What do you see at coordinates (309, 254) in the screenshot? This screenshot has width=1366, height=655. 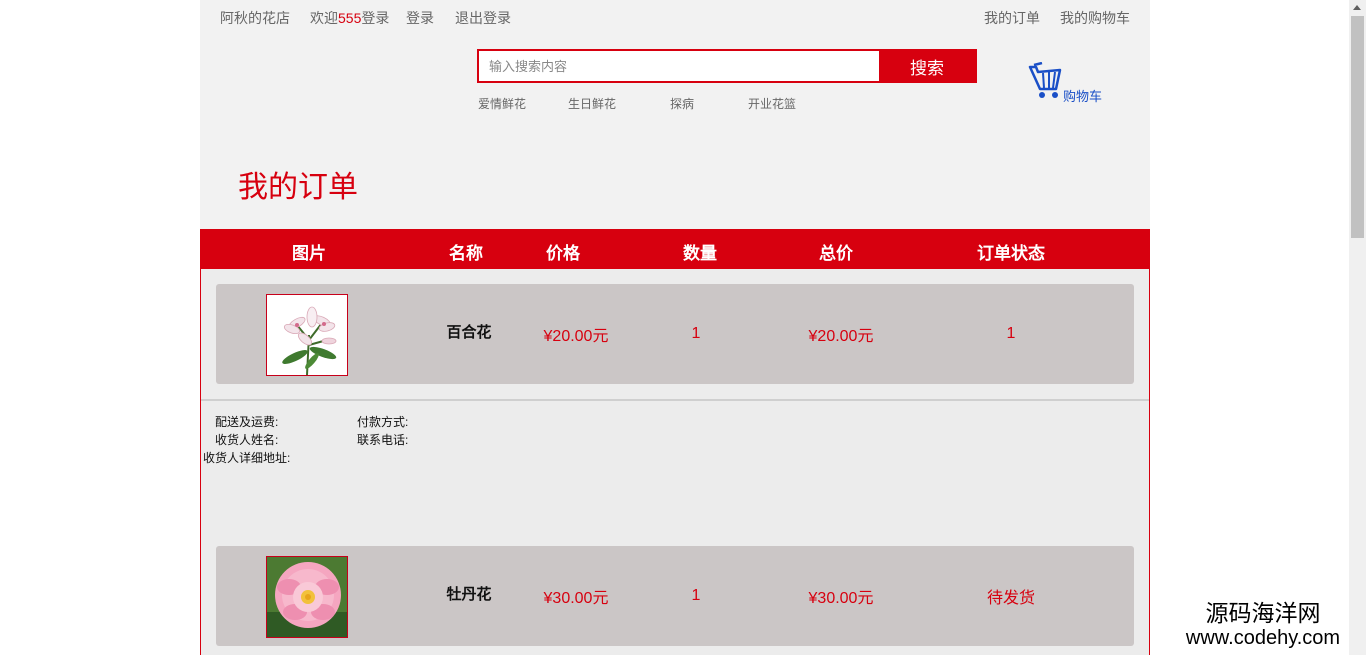 I see `header-image: 图片` at bounding box center [309, 254].